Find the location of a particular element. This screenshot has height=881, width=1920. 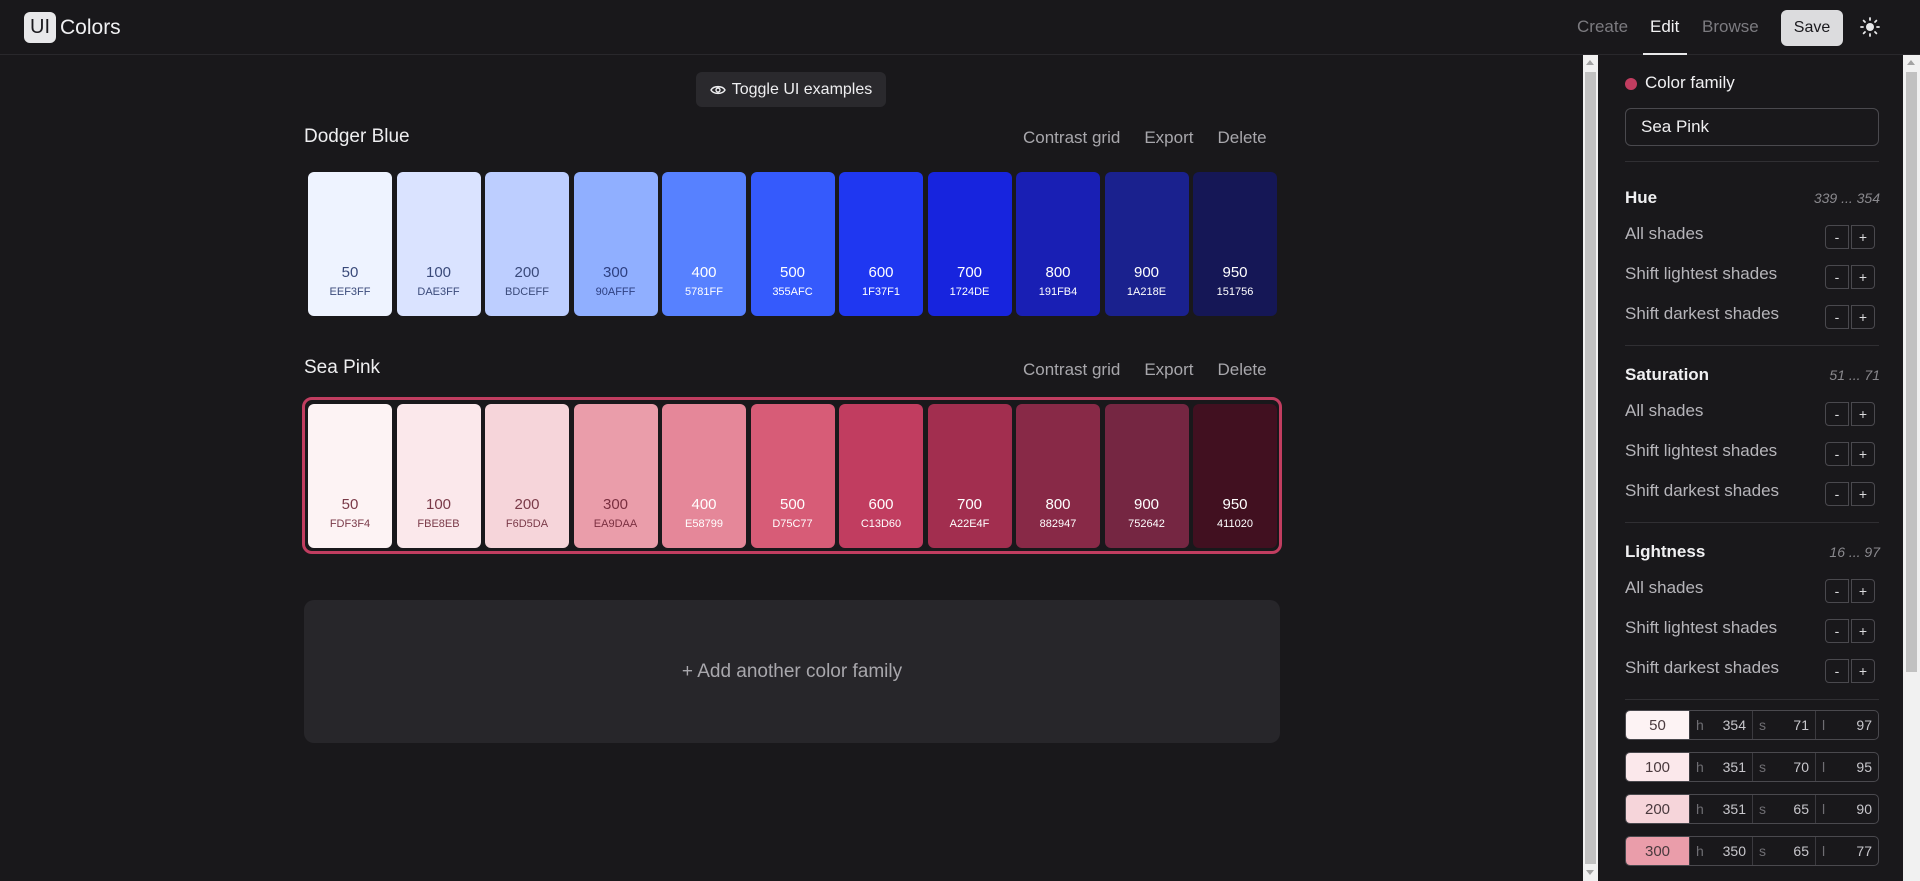

color-swatch: 500 D75C77 is located at coordinates (792, 476).